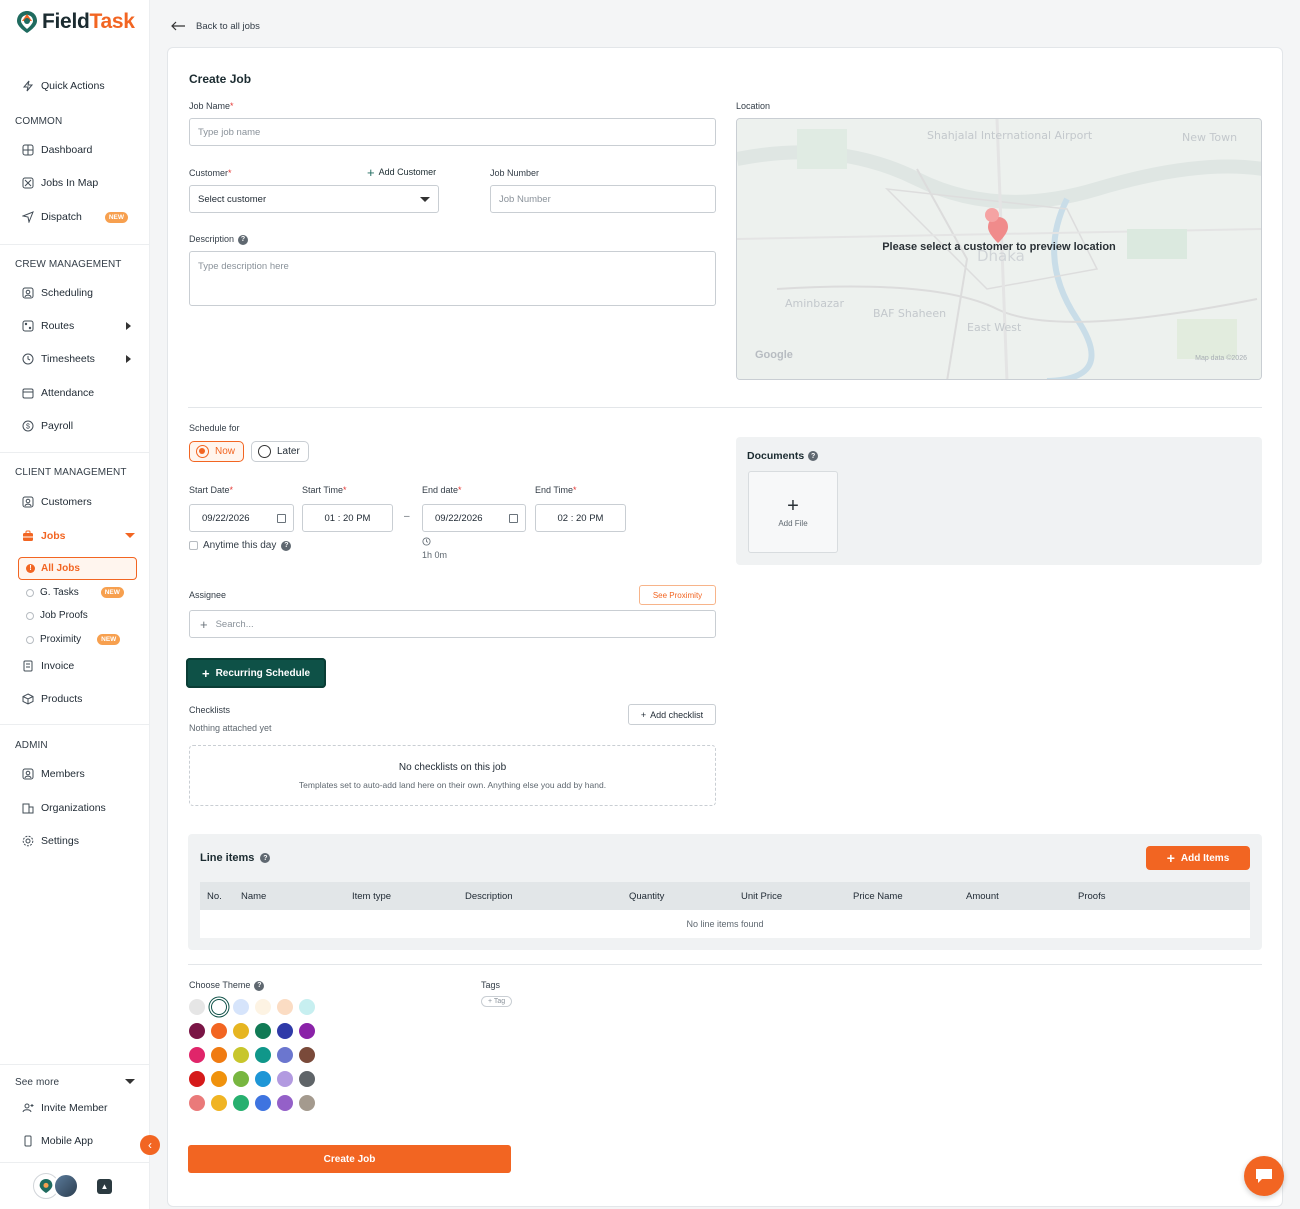 The image size is (1300, 1209). Describe the element at coordinates (220, 79) in the screenshot. I see `page-title: Create Job` at that location.